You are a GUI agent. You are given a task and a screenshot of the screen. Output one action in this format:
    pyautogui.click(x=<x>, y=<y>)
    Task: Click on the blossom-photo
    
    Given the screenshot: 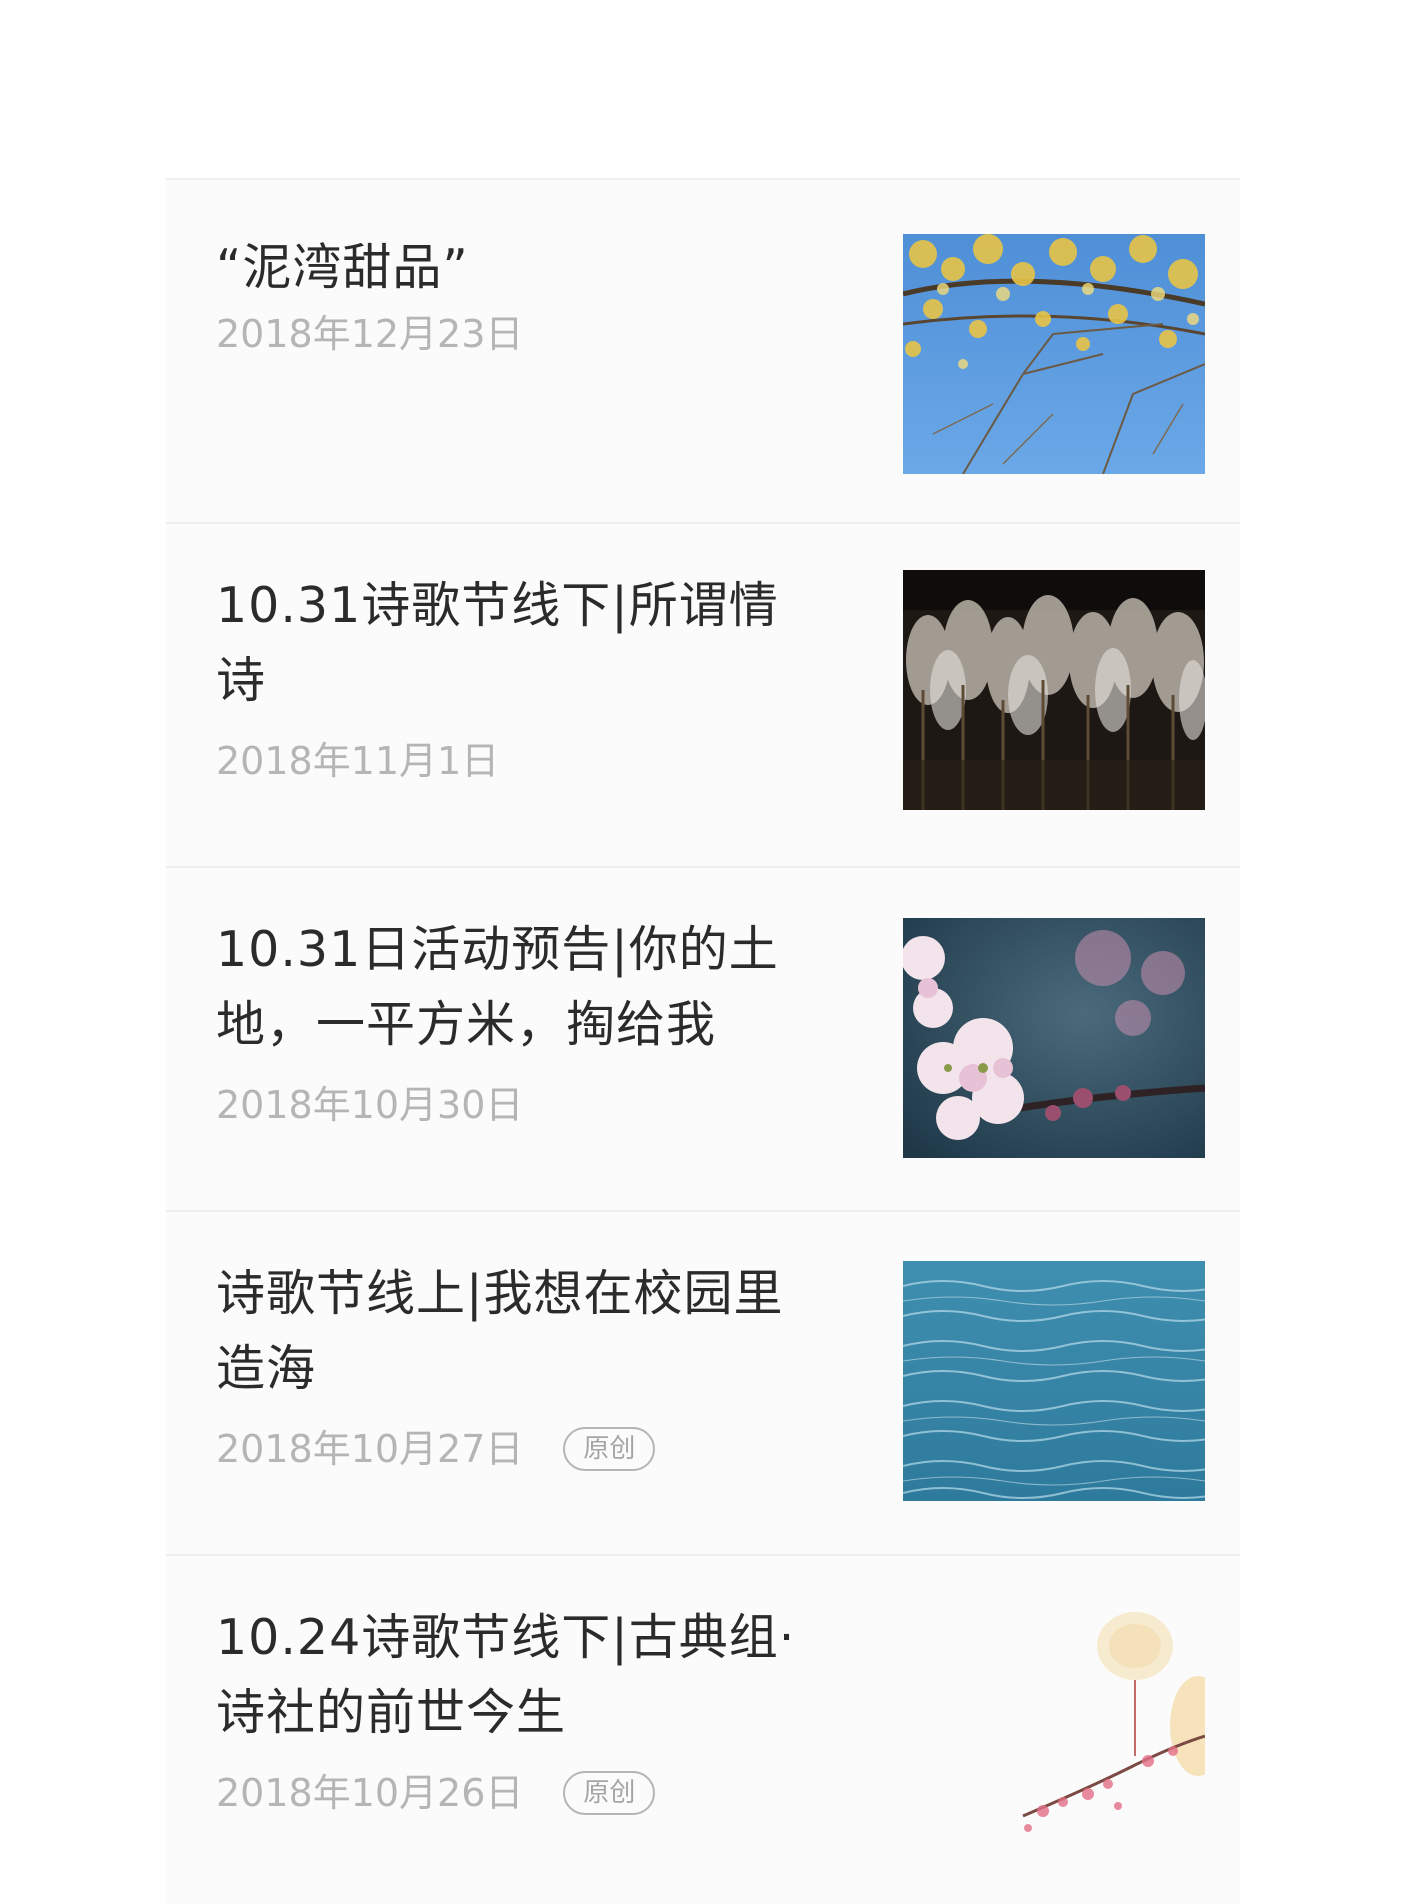 What is the action you would take?
    pyautogui.click(x=1054, y=1038)
    